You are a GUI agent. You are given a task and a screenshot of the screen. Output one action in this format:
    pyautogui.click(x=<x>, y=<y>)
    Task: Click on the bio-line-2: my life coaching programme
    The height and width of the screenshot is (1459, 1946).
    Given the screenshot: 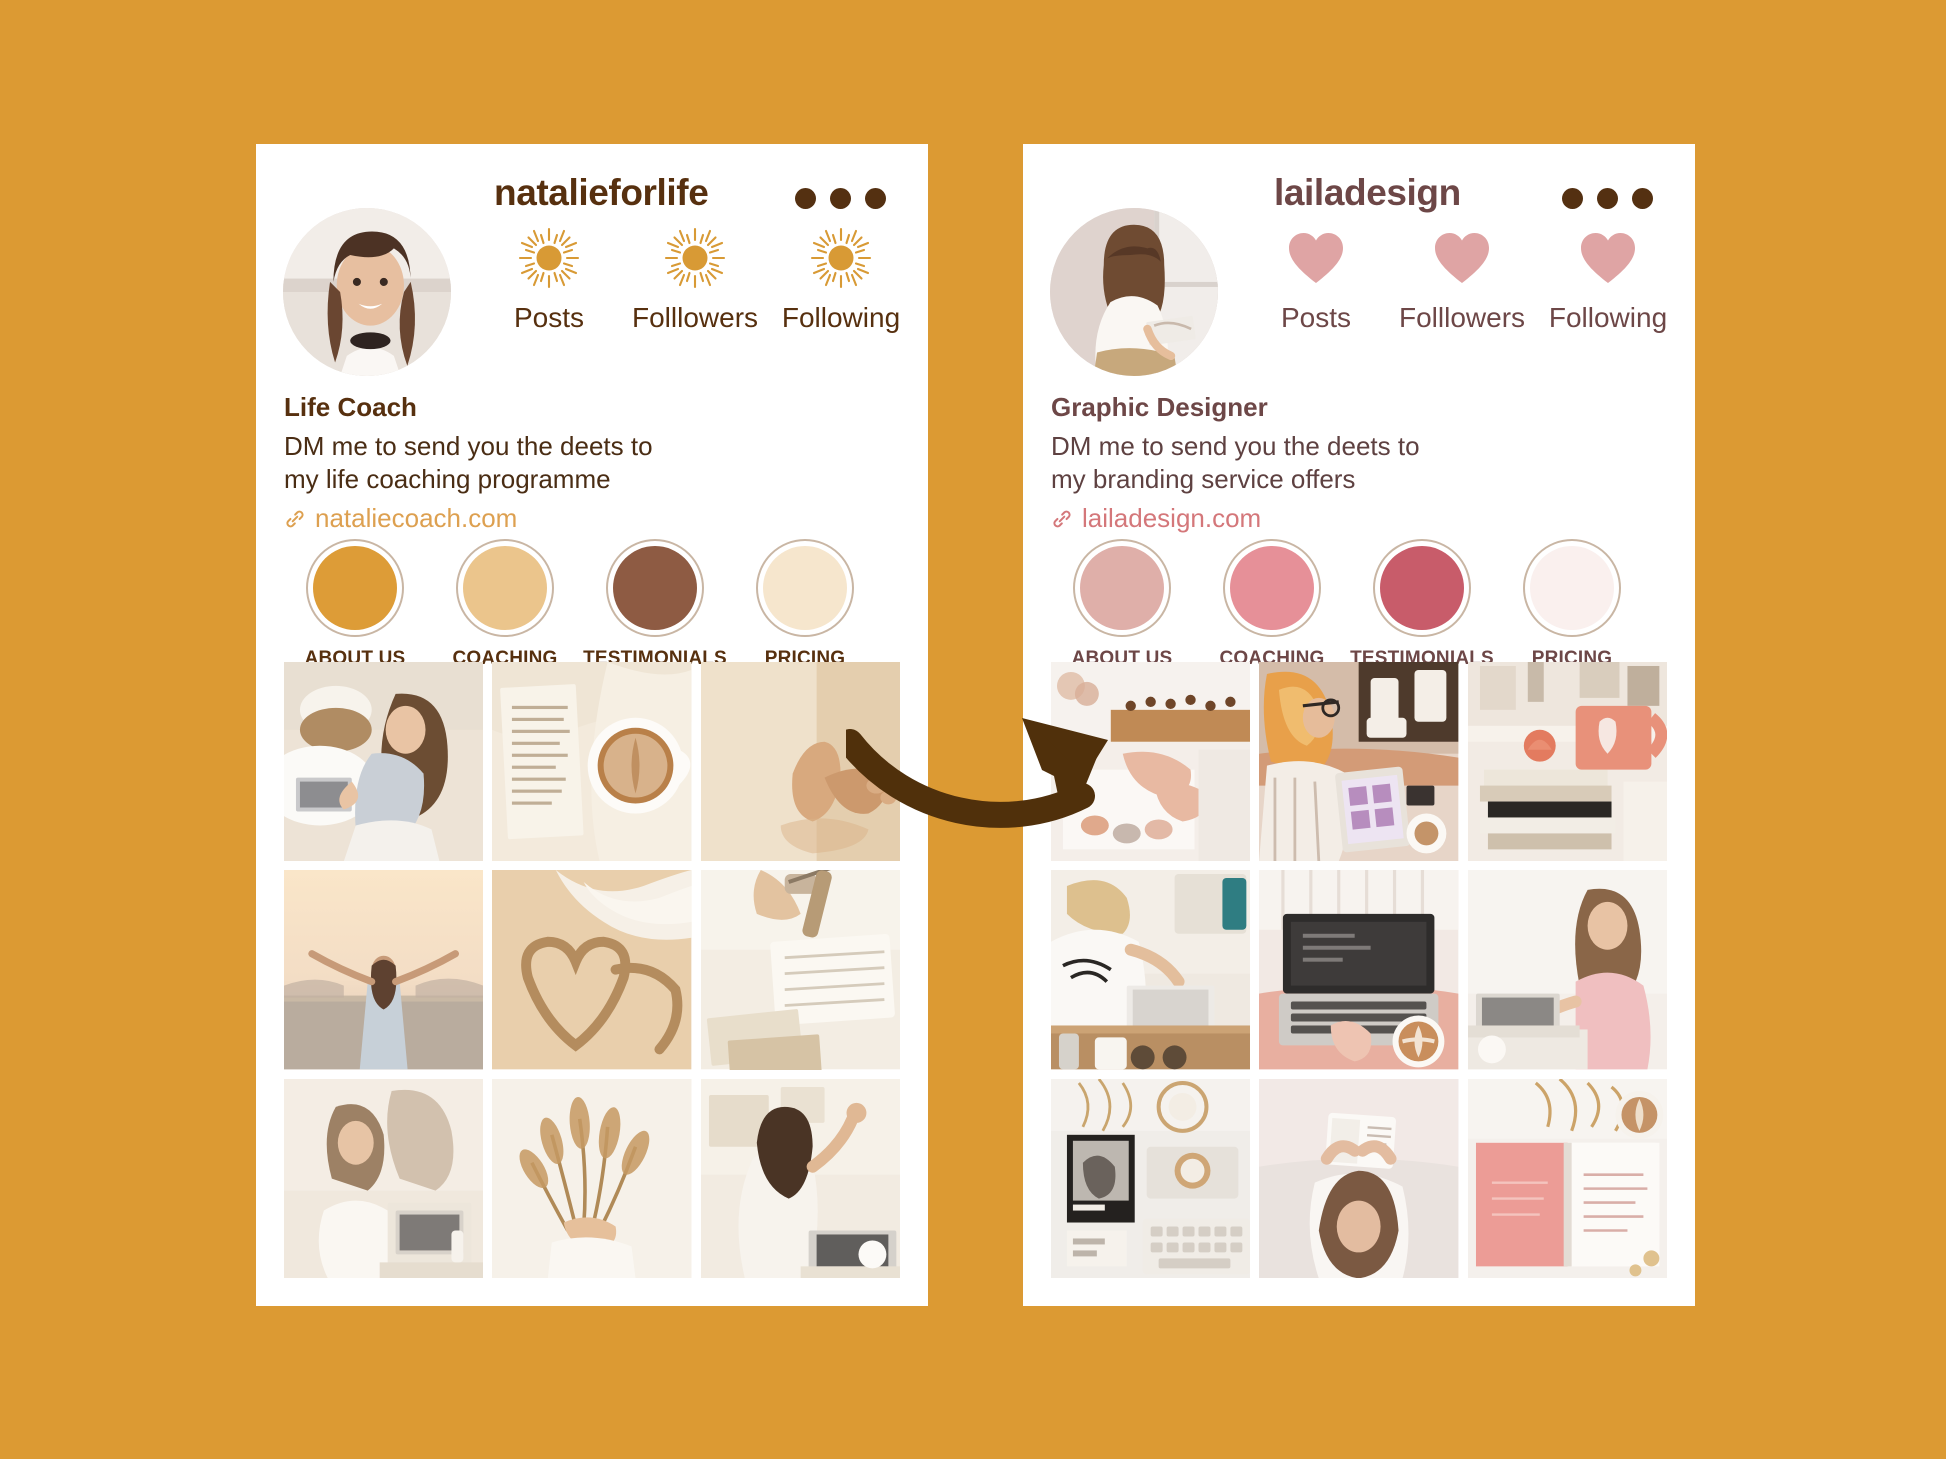 What is the action you would take?
    pyautogui.click(x=447, y=479)
    